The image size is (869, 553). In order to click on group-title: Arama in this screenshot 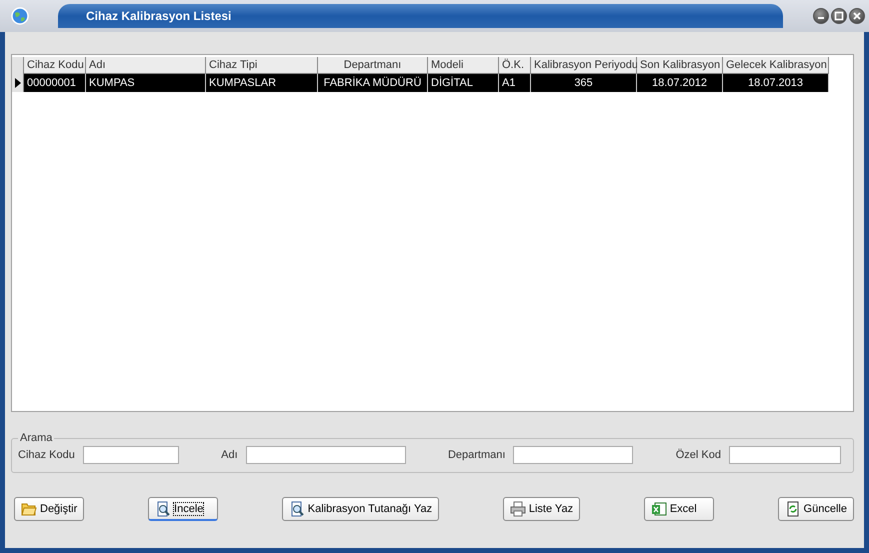, I will do `click(36, 438)`.